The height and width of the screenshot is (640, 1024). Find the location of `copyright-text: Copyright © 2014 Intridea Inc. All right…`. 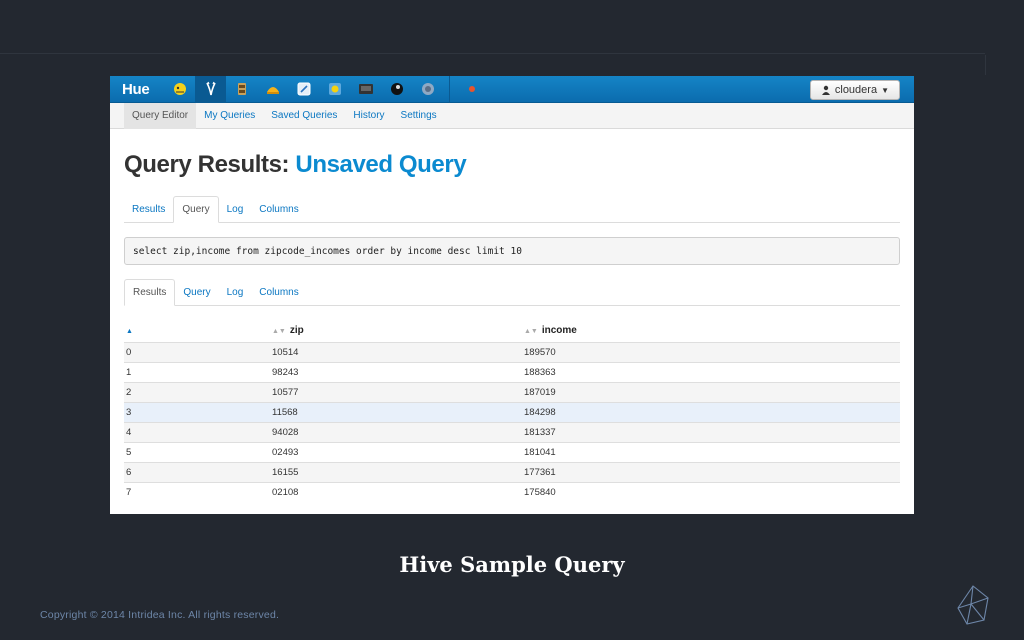

copyright-text: Copyright © 2014 Intridea Inc. All right… is located at coordinates (160, 615).